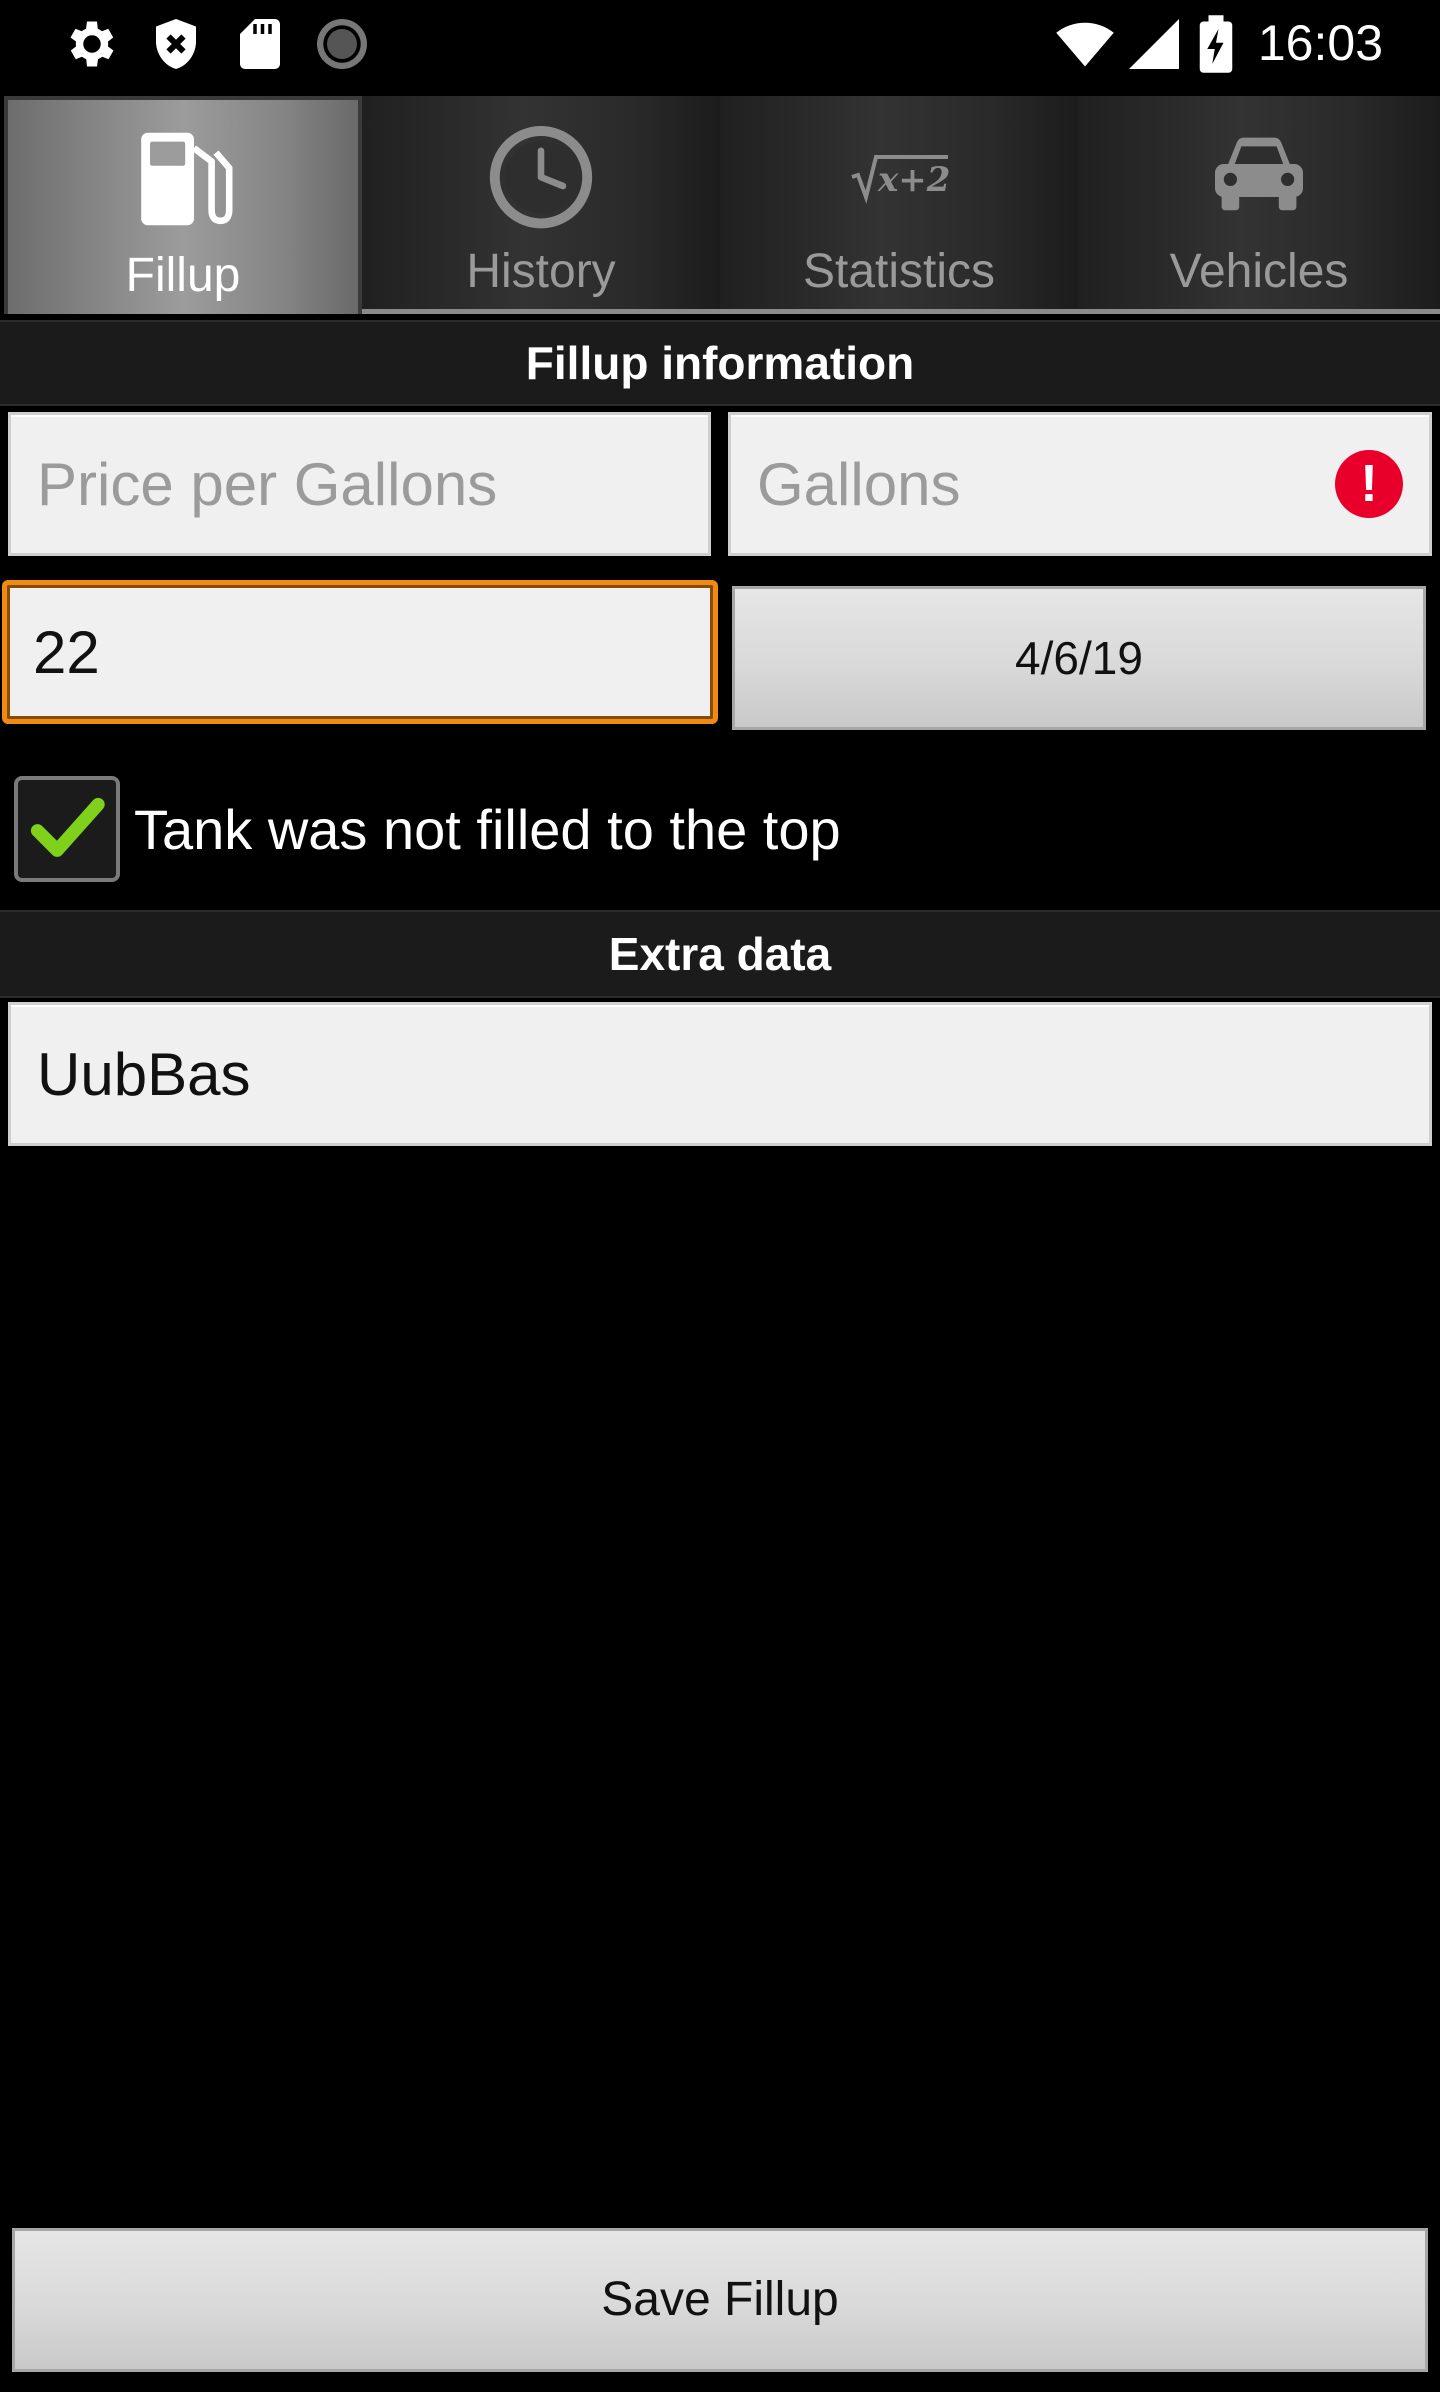 The width and height of the screenshot is (1440, 2392). Describe the element at coordinates (92, 44) in the screenshot. I see `gear-icon` at that location.